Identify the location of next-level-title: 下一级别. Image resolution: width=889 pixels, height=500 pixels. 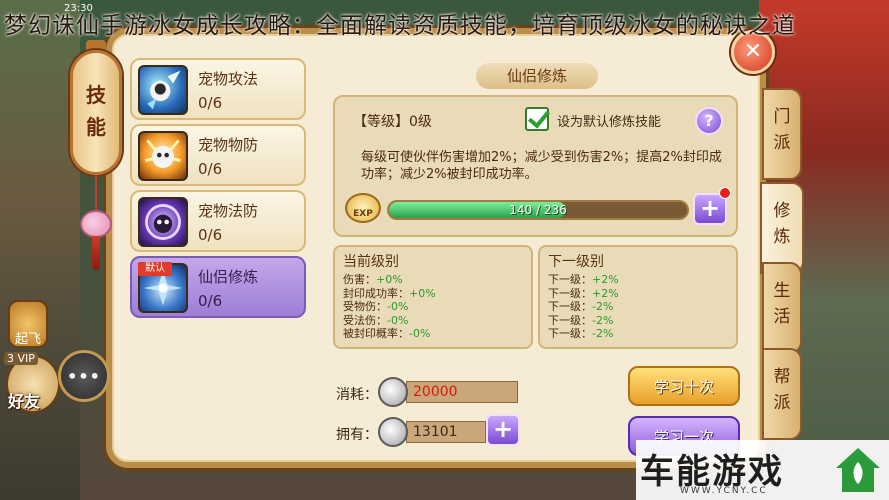
(576, 262).